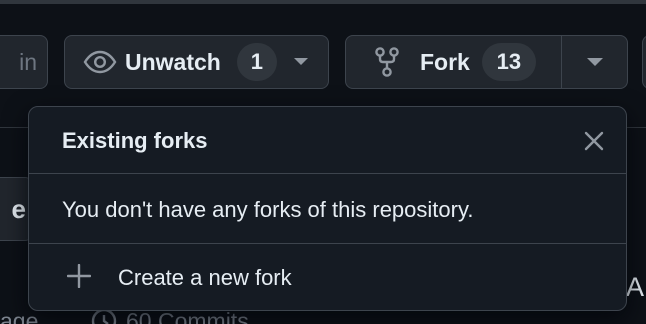 The width and height of the screenshot is (646, 324). I want to click on fork-button: Fork 13, so click(453, 62).